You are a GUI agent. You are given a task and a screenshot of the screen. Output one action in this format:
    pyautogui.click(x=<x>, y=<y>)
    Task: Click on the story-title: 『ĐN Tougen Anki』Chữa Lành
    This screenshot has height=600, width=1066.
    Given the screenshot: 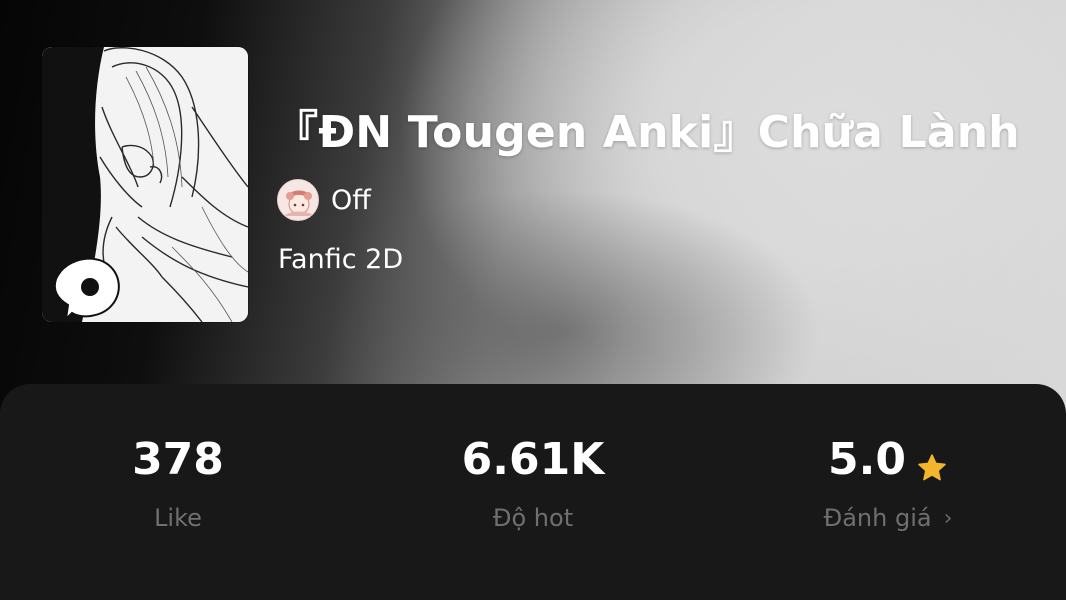 What is the action you would take?
    pyautogui.click(x=647, y=132)
    